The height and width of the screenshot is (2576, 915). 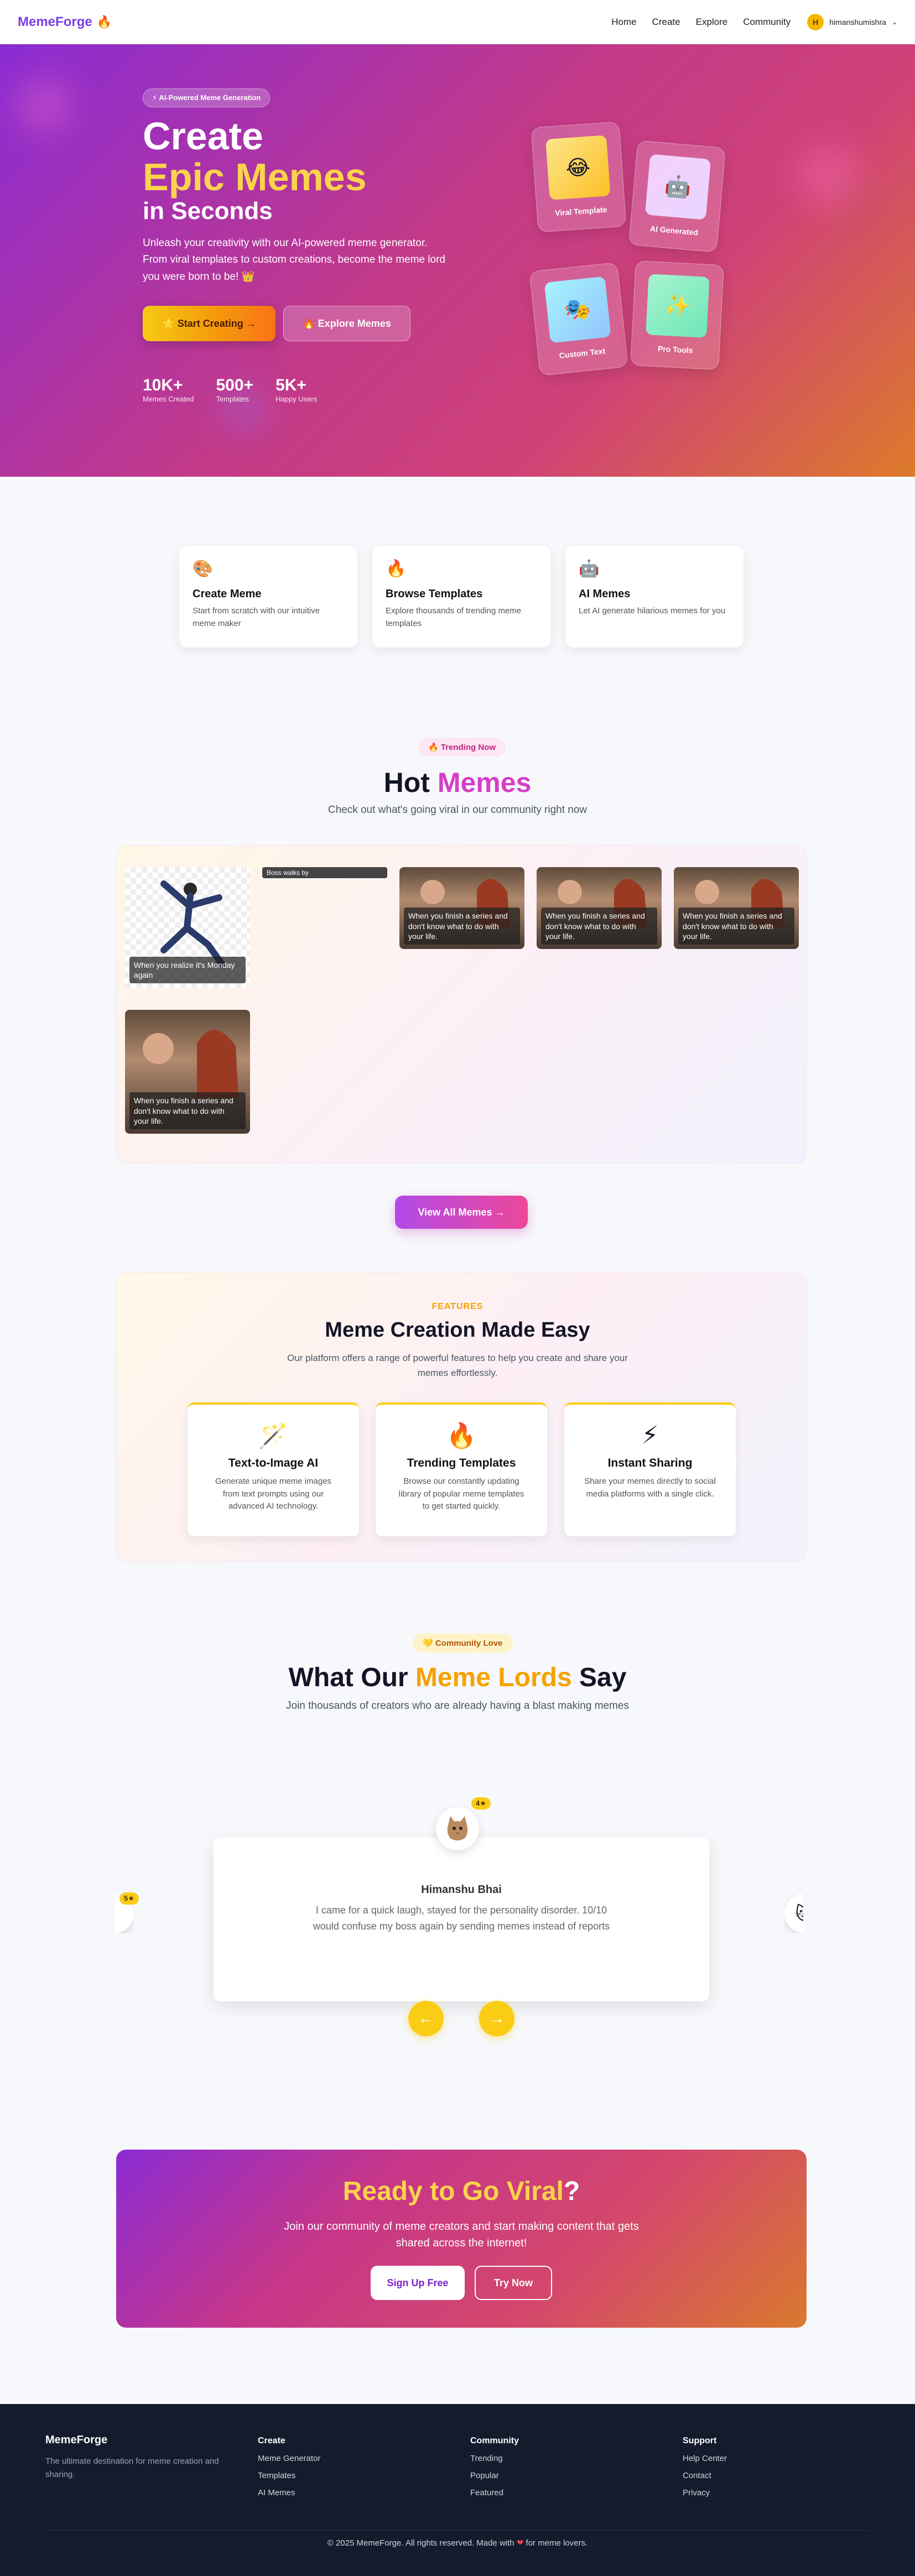 What do you see at coordinates (203, 569) in the screenshot?
I see `palette-icon: 🎨` at bounding box center [203, 569].